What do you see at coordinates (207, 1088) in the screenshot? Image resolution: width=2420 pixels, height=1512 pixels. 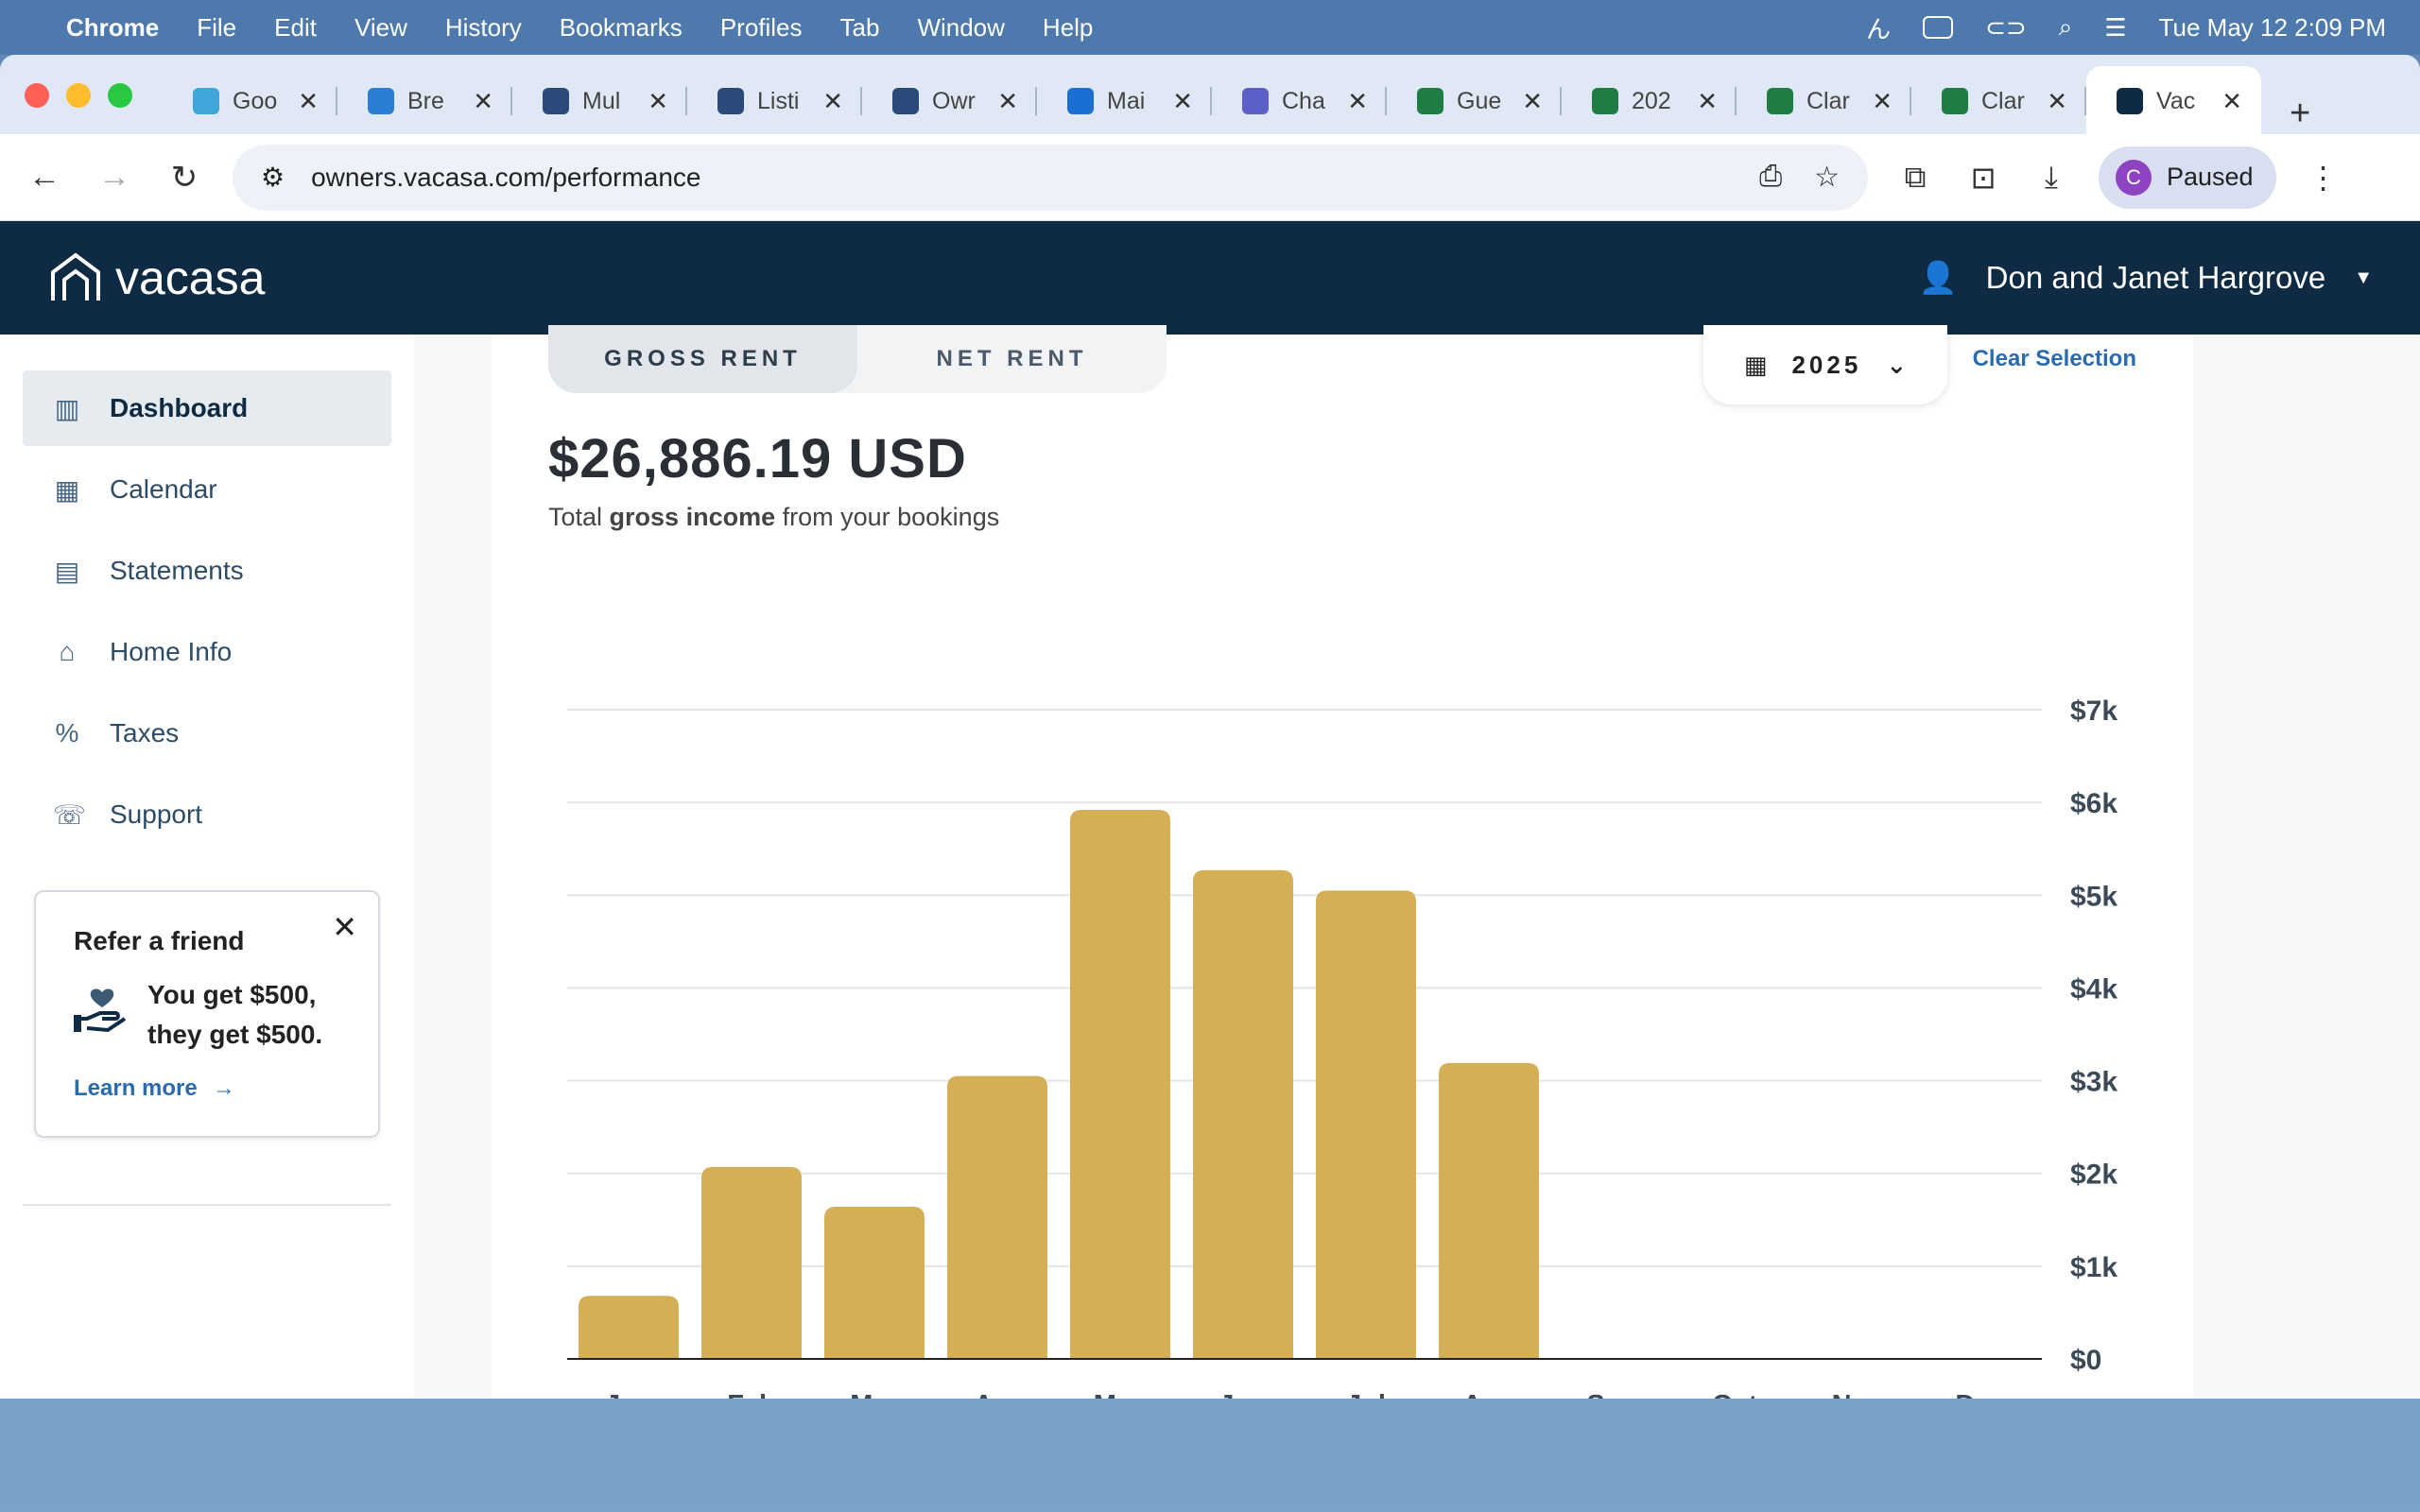 I see `learn-more-link: Learn more →` at bounding box center [207, 1088].